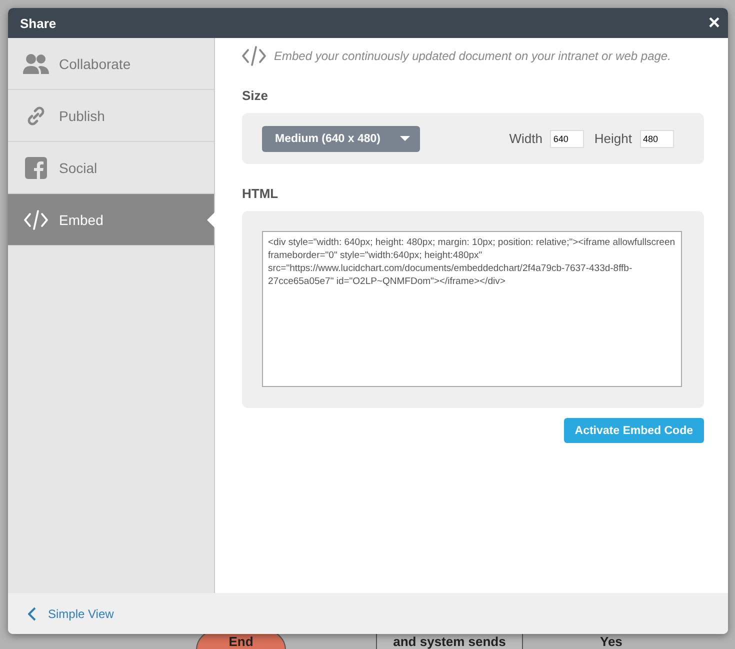 The width and height of the screenshot is (735, 649). What do you see at coordinates (261, 193) in the screenshot?
I see `section-heading: HTML` at bounding box center [261, 193].